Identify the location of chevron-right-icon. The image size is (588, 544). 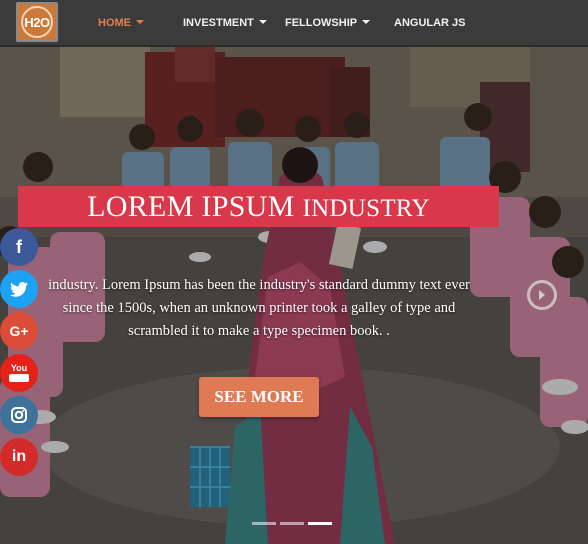
(542, 295).